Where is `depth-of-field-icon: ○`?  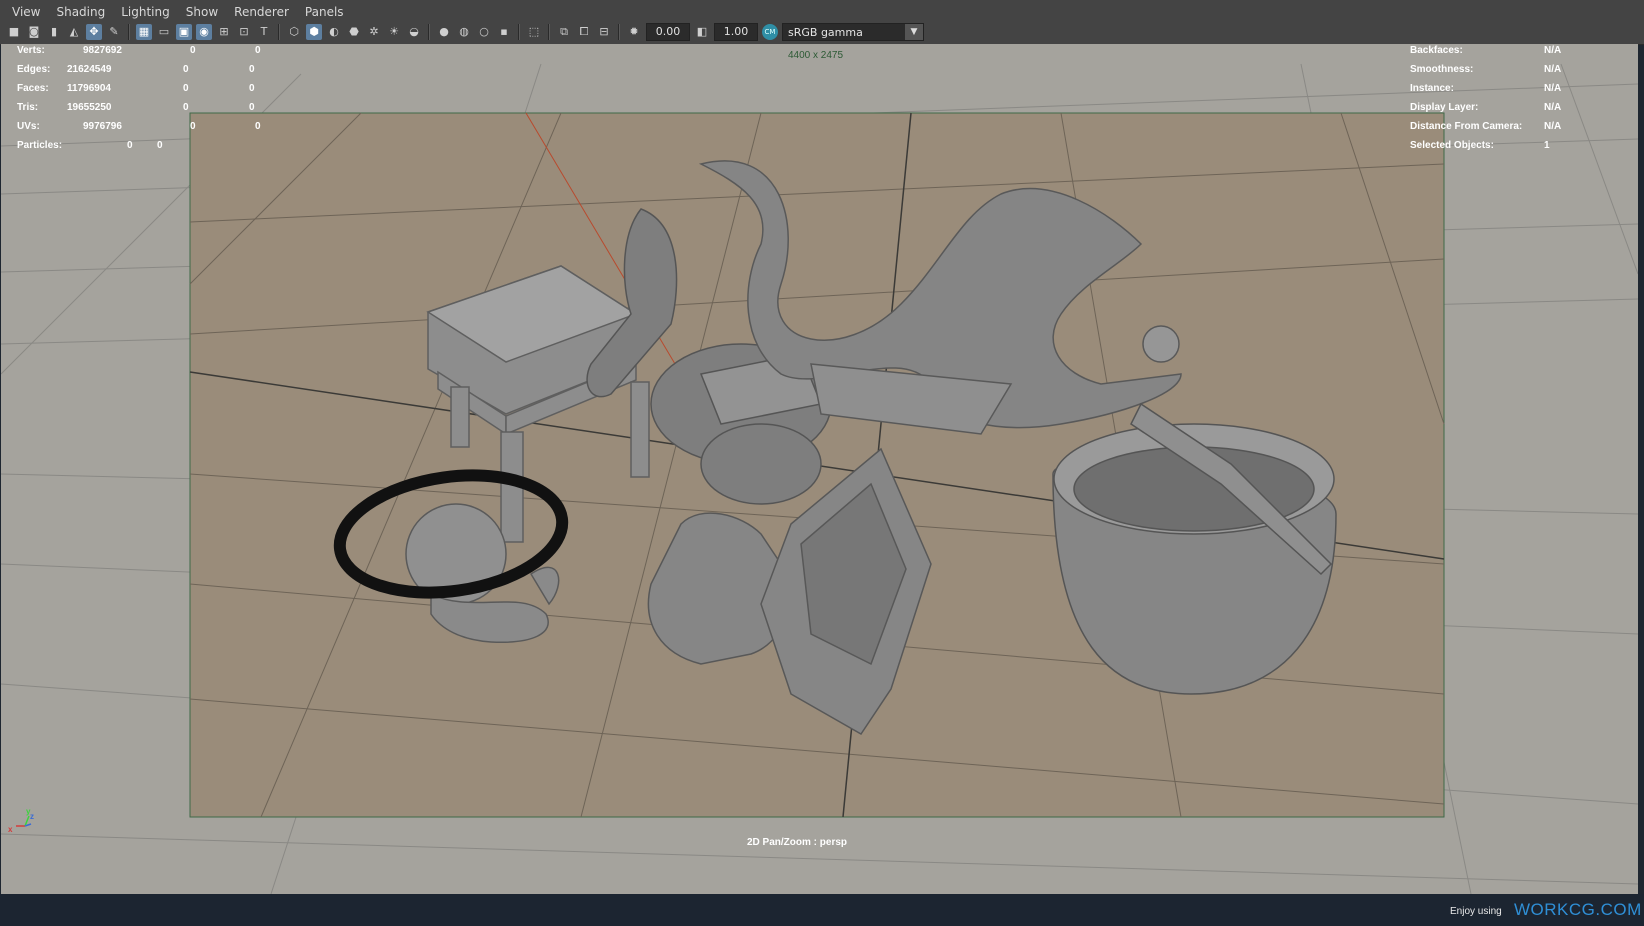 depth-of-field-icon: ○ is located at coordinates (484, 32).